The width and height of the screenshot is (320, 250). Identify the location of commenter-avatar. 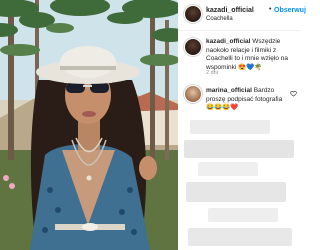
(193, 94).